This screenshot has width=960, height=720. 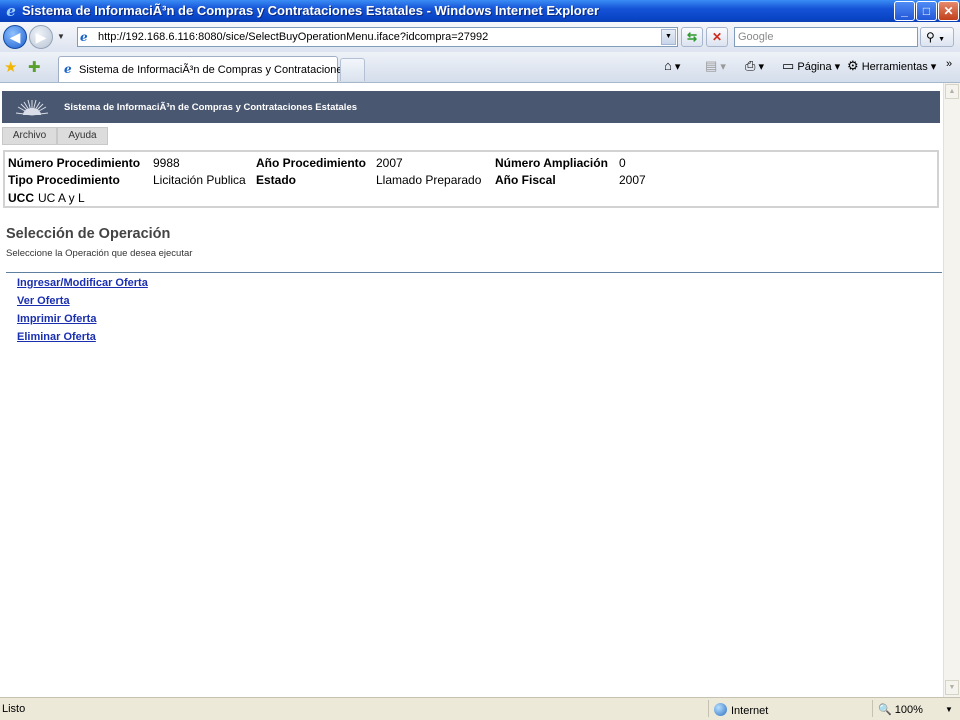 I want to click on new-tab-button, so click(x=352, y=69).